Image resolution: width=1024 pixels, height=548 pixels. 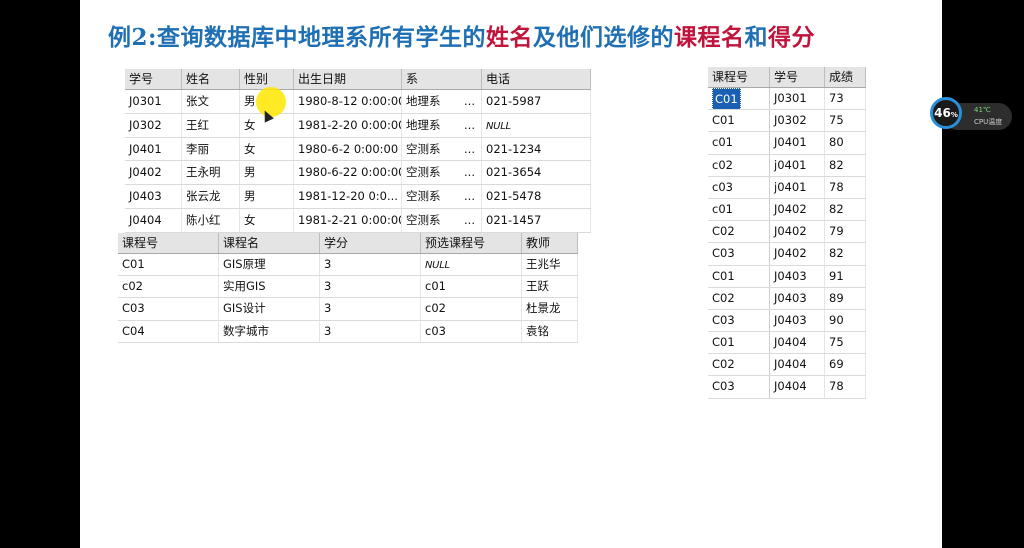 I want to click on table-cell: 女, so click(x=267, y=149).